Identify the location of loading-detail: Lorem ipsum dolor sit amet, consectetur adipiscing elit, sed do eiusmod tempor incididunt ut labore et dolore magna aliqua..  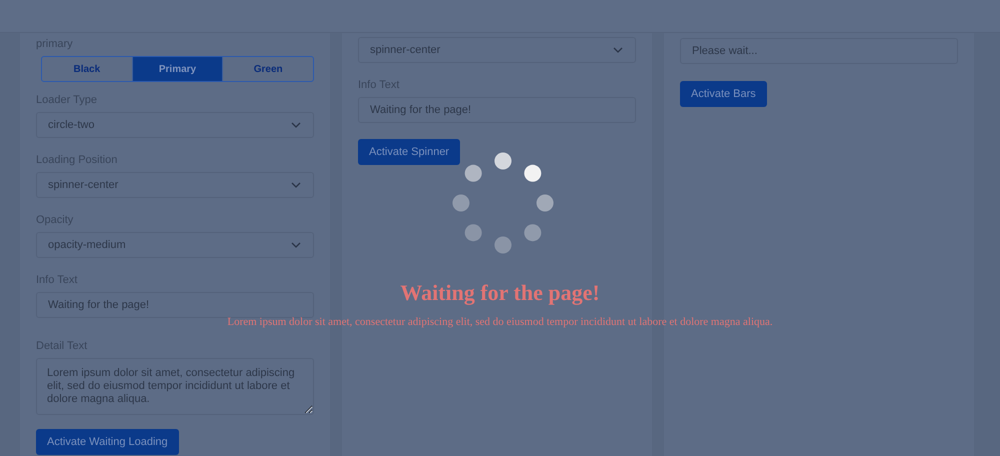
(500, 322).